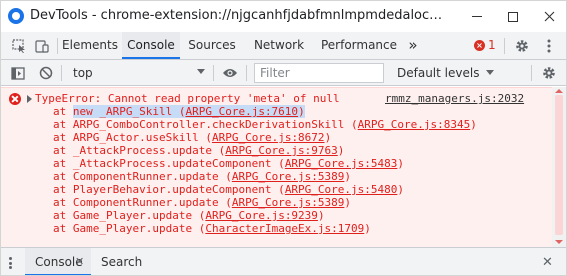 This screenshot has height=276, width=567. Describe the element at coordinates (241, 111) in the screenshot. I see `stack-frame-source-link: ARPG_Core.js:7610` at that location.